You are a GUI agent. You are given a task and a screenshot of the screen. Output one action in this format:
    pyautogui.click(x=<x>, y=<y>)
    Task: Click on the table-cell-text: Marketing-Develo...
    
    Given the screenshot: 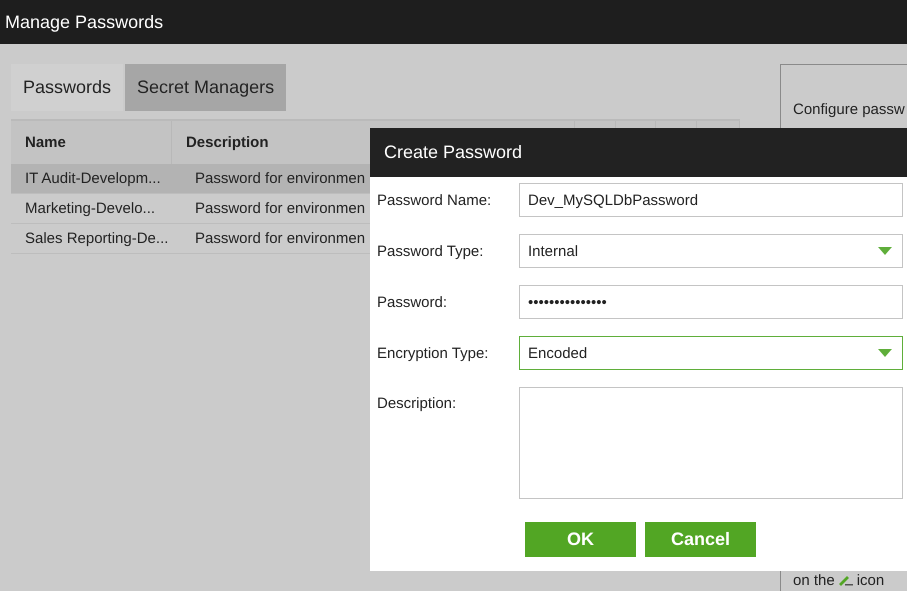 What is the action you would take?
    pyautogui.click(x=90, y=208)
    